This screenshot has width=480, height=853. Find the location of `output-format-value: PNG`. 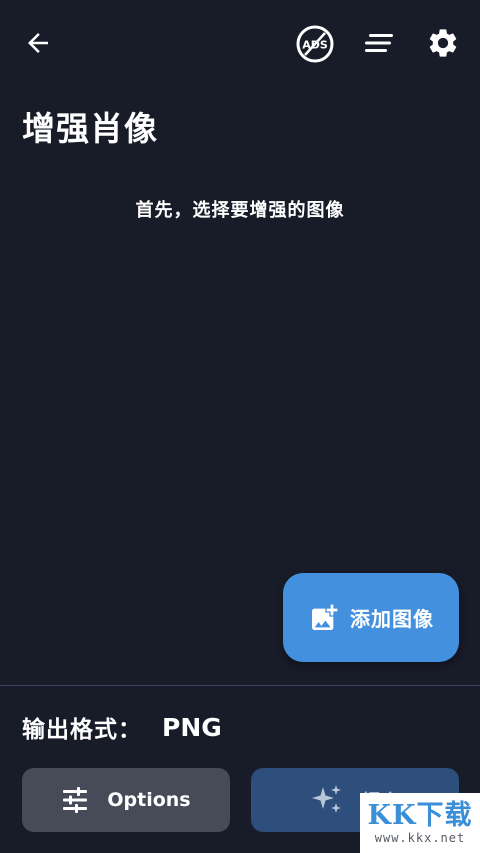

output-format-value: PNG is located at coordinates (192, 727).